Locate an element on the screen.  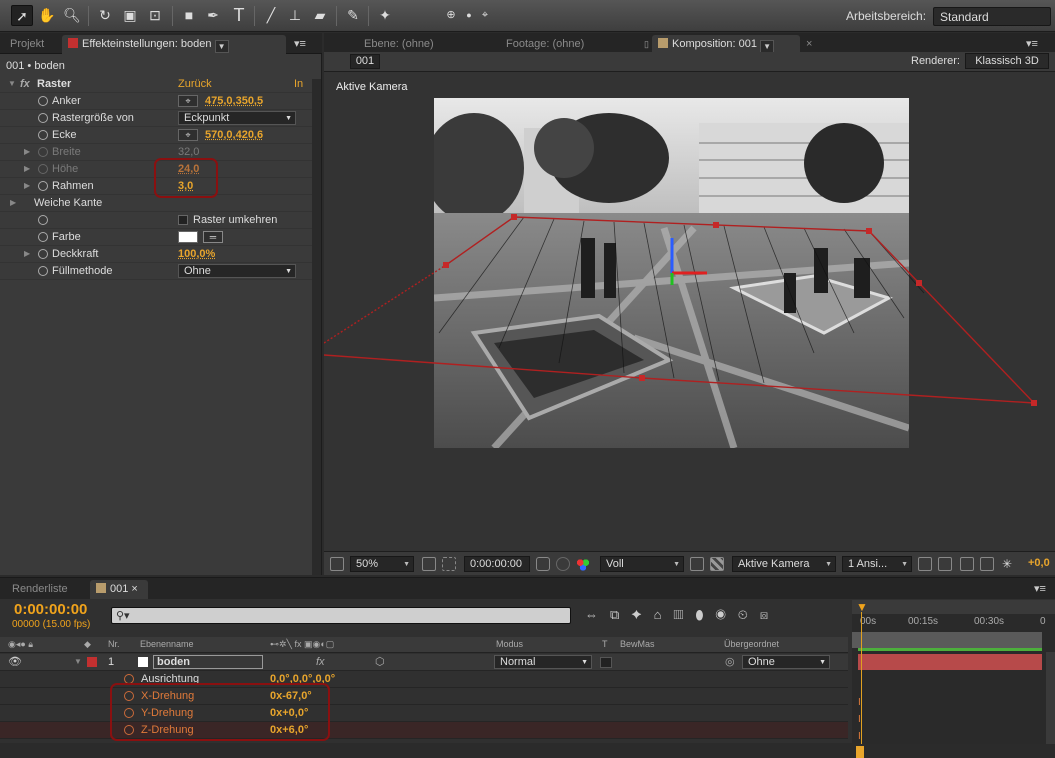
opacity-value: 100,0% is located at coordinates (196, 254).